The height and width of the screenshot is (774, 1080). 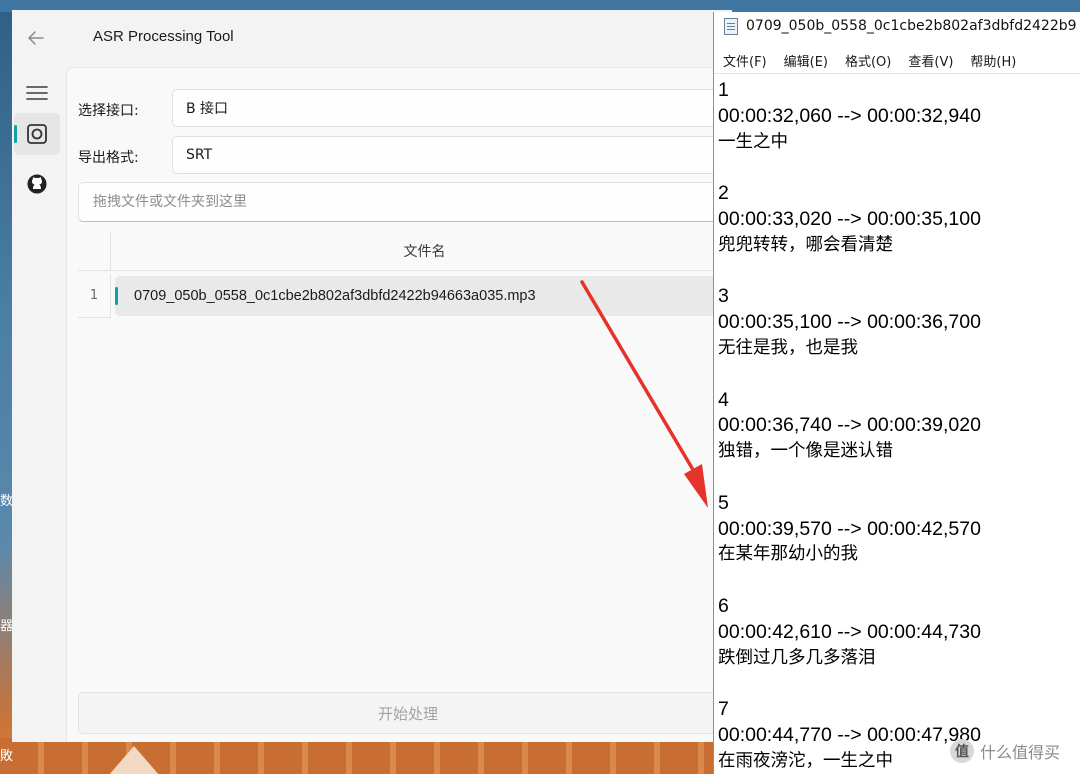 I want to click on github-icon, so click(x=37, y=184).